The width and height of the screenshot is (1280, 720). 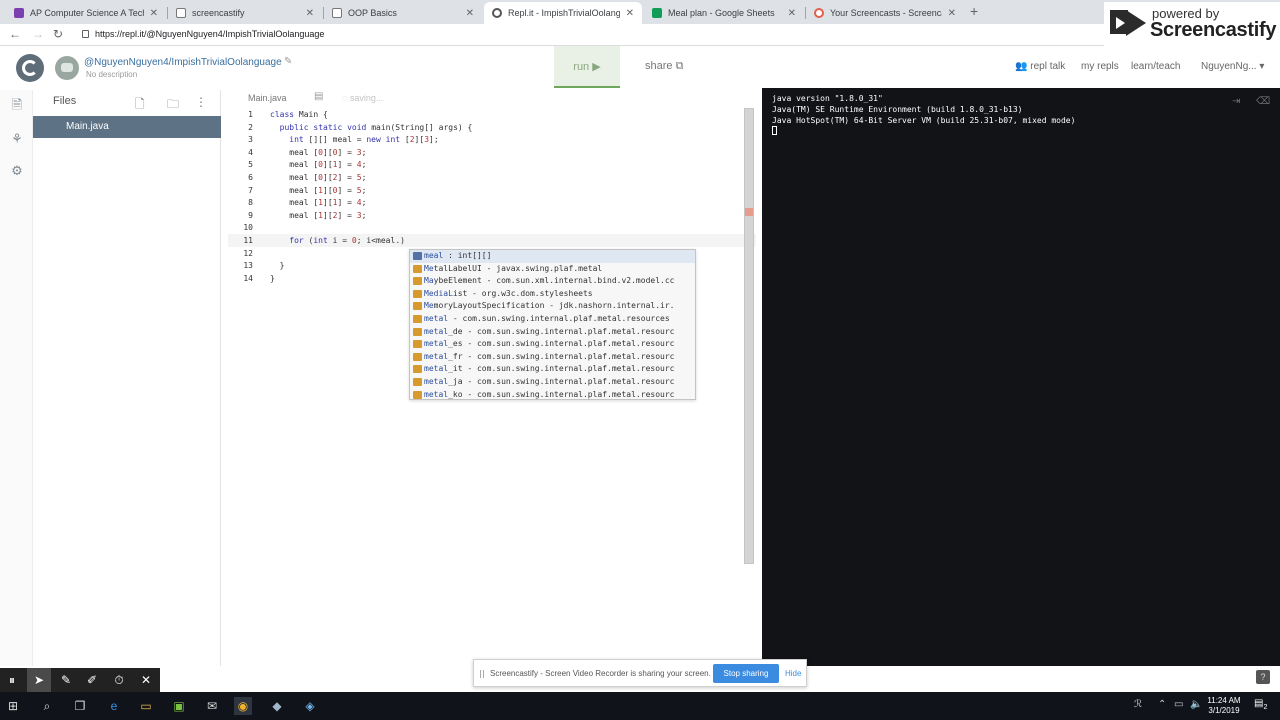 What do you see at coordinates (885, 13) in the screenshot?
I see `browser-tab: Your Screencasts - Screencastify ✕` at bounding box center [885, 13].